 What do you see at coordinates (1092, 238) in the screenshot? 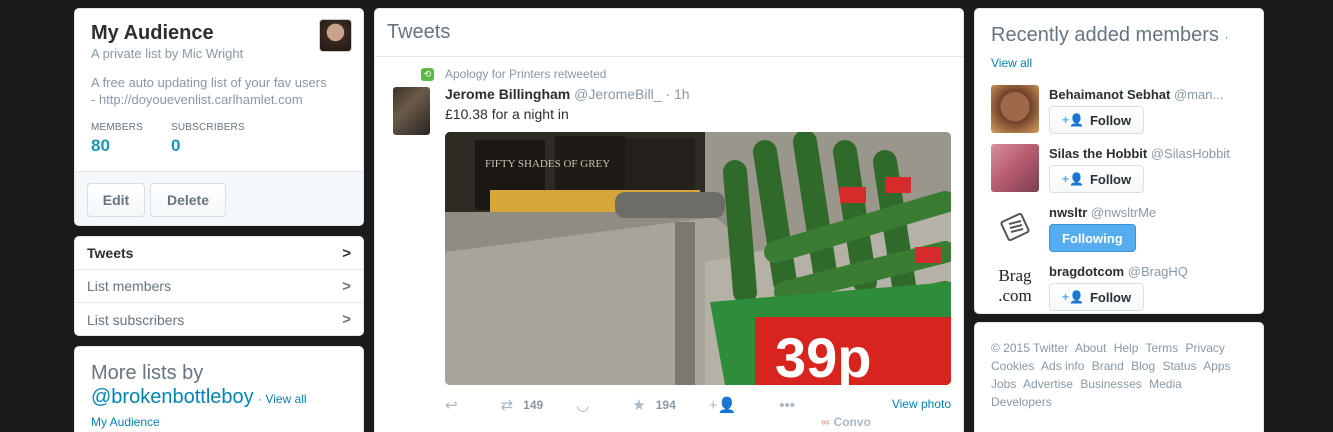
I see `following-button: Following` at bounding box center [1092, 238].